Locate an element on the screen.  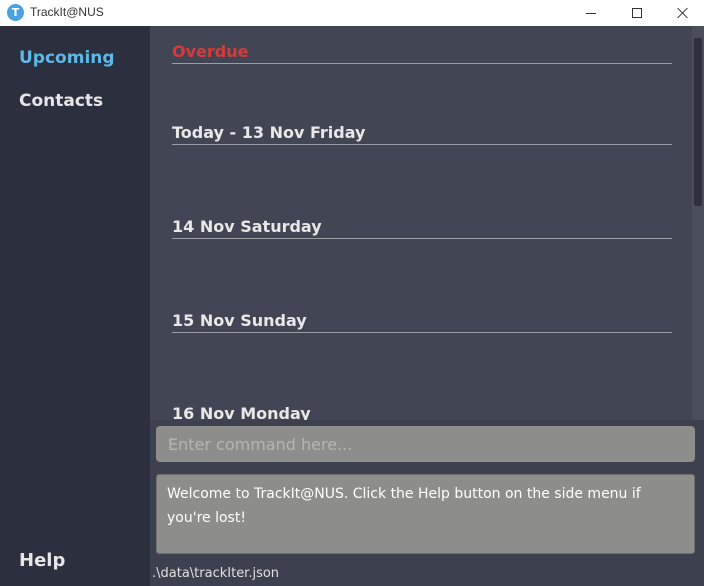
day-header-14-nov: 14 Nov Saturday is located at coordinates (422, 228).